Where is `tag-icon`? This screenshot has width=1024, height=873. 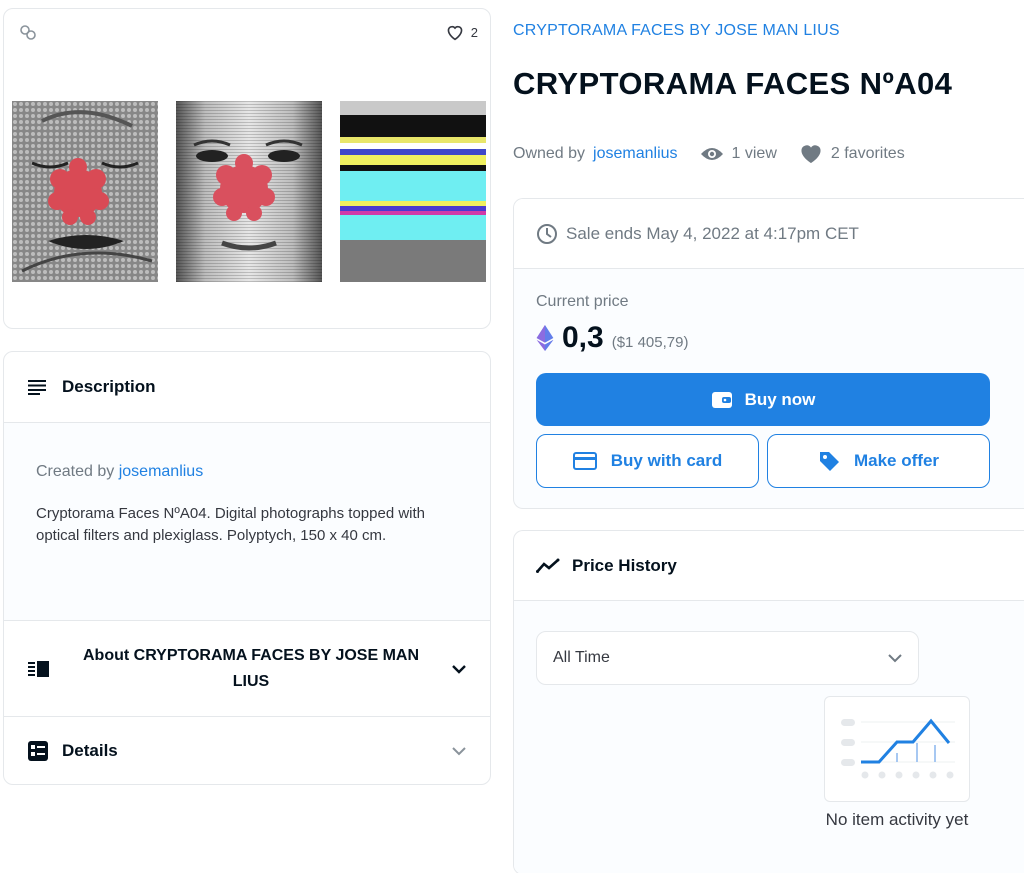 tag-icon is located at coordinates (829, 461).